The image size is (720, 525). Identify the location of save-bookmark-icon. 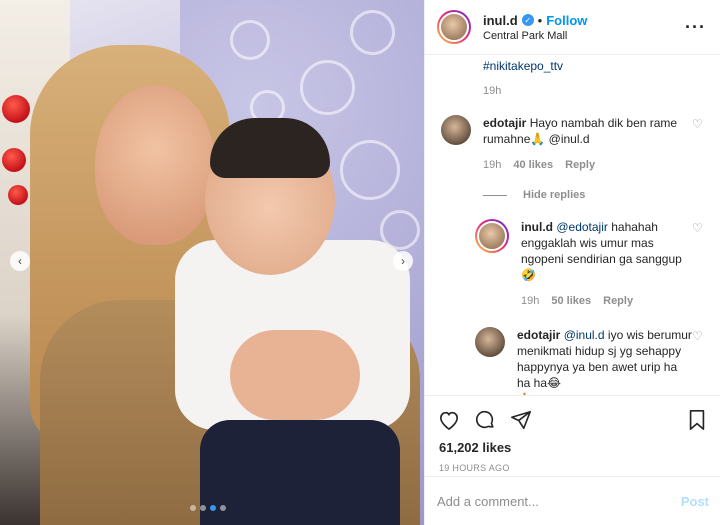
(697, 420).